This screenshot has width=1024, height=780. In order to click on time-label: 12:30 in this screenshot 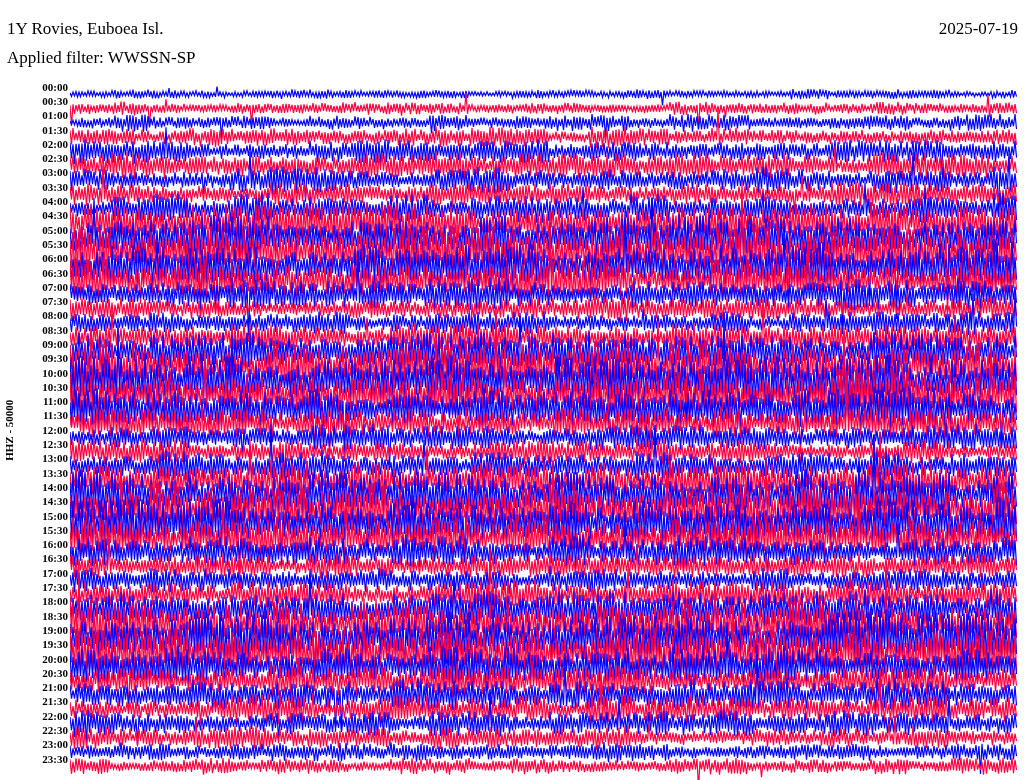, I will do `click(55, 445)`.